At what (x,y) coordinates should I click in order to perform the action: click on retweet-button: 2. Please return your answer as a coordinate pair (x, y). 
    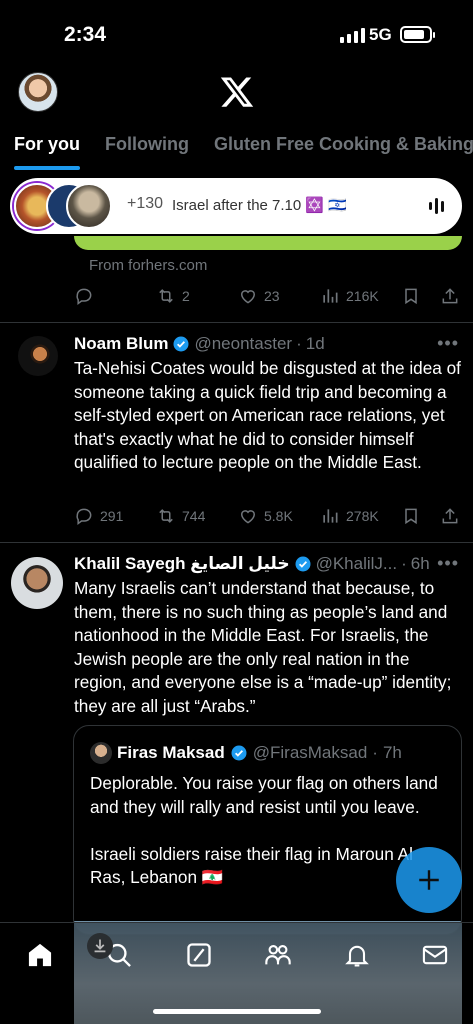
    Looking at the image, I should click on (173, 296).